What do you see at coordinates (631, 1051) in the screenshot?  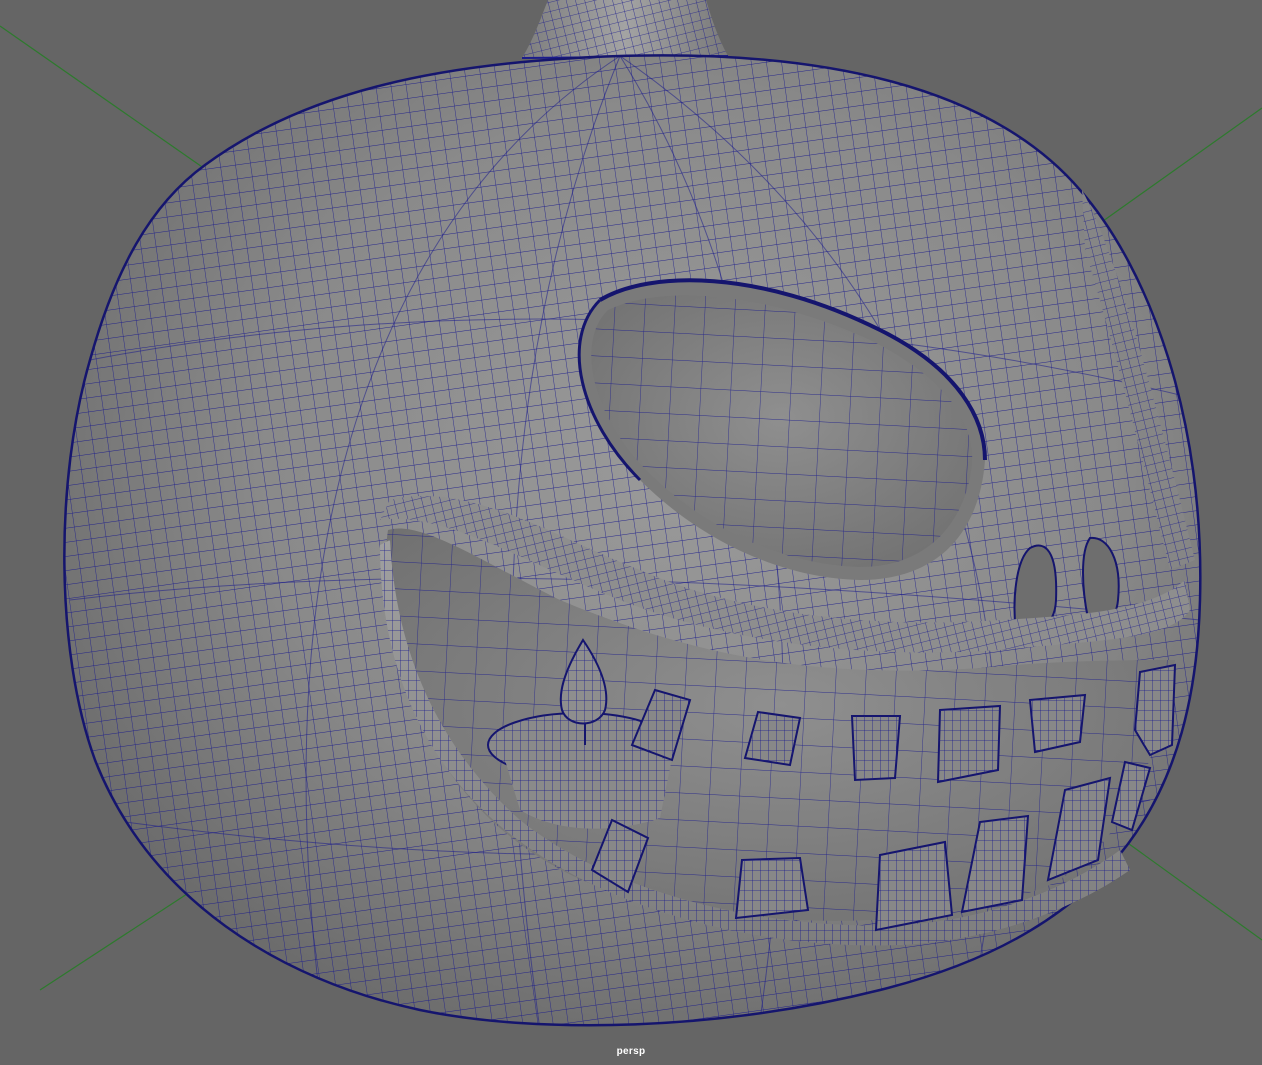 I see `camera-name-label: persp` at bounding box center [631, 1051].